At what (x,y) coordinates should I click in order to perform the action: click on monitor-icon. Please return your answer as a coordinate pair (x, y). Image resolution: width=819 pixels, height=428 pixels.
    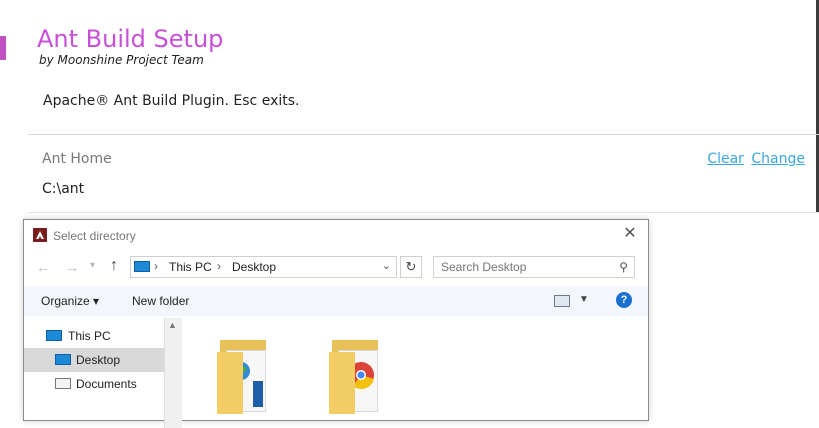
    Looking at the image, I should click on (54, 335).